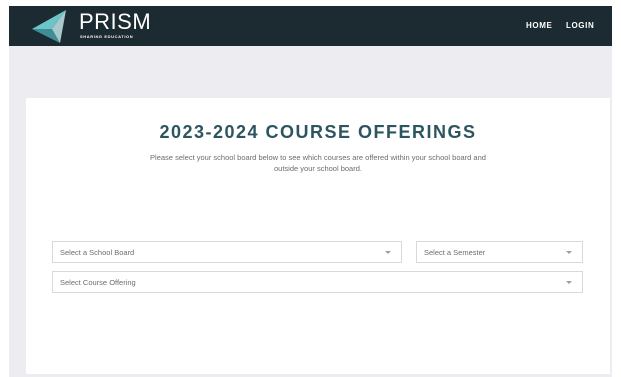 The width and height of the screenshot is (621, 377). What do you see at coordinates (107, 36) in the screenshot?
I see `brand-tagline: SHARING EDUCATION` at bounding box center [107, 36].